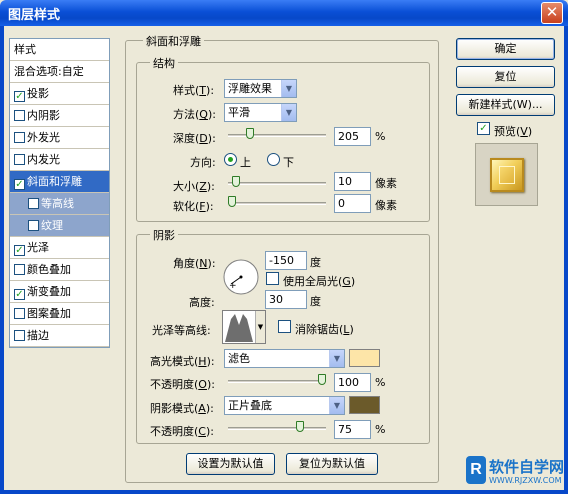 This screenshot has width=568, height=494. I want to click on style-select: 浮雕效果 ▼, so click(260, 88).